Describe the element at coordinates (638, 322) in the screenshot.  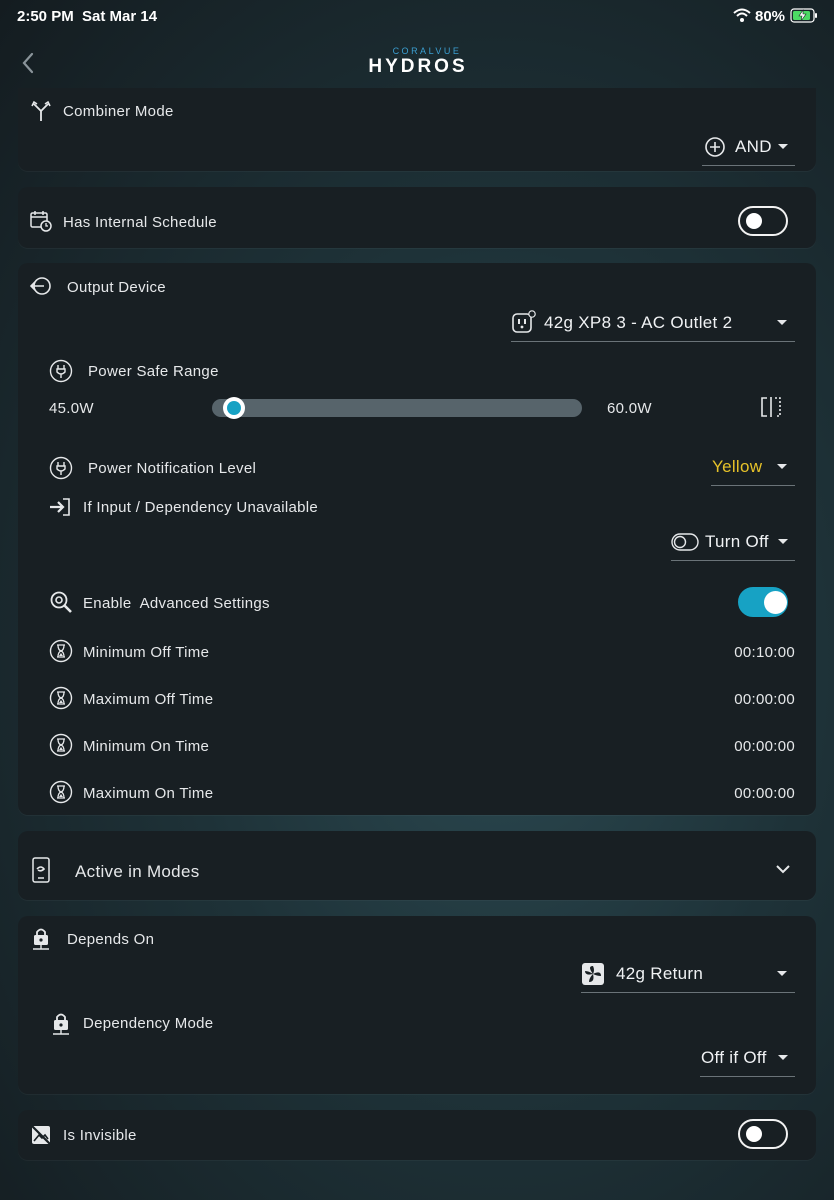
I see `output-device-value: 42g XP8 3 - AC Outlet 2` at that location.